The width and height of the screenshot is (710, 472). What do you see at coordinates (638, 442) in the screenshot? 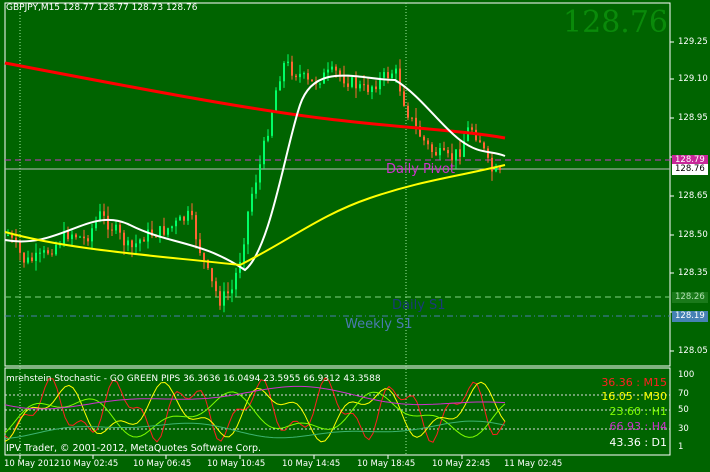
I see `stoch-d1-value: 43.36 : D1` at bounding box center [638, 442].